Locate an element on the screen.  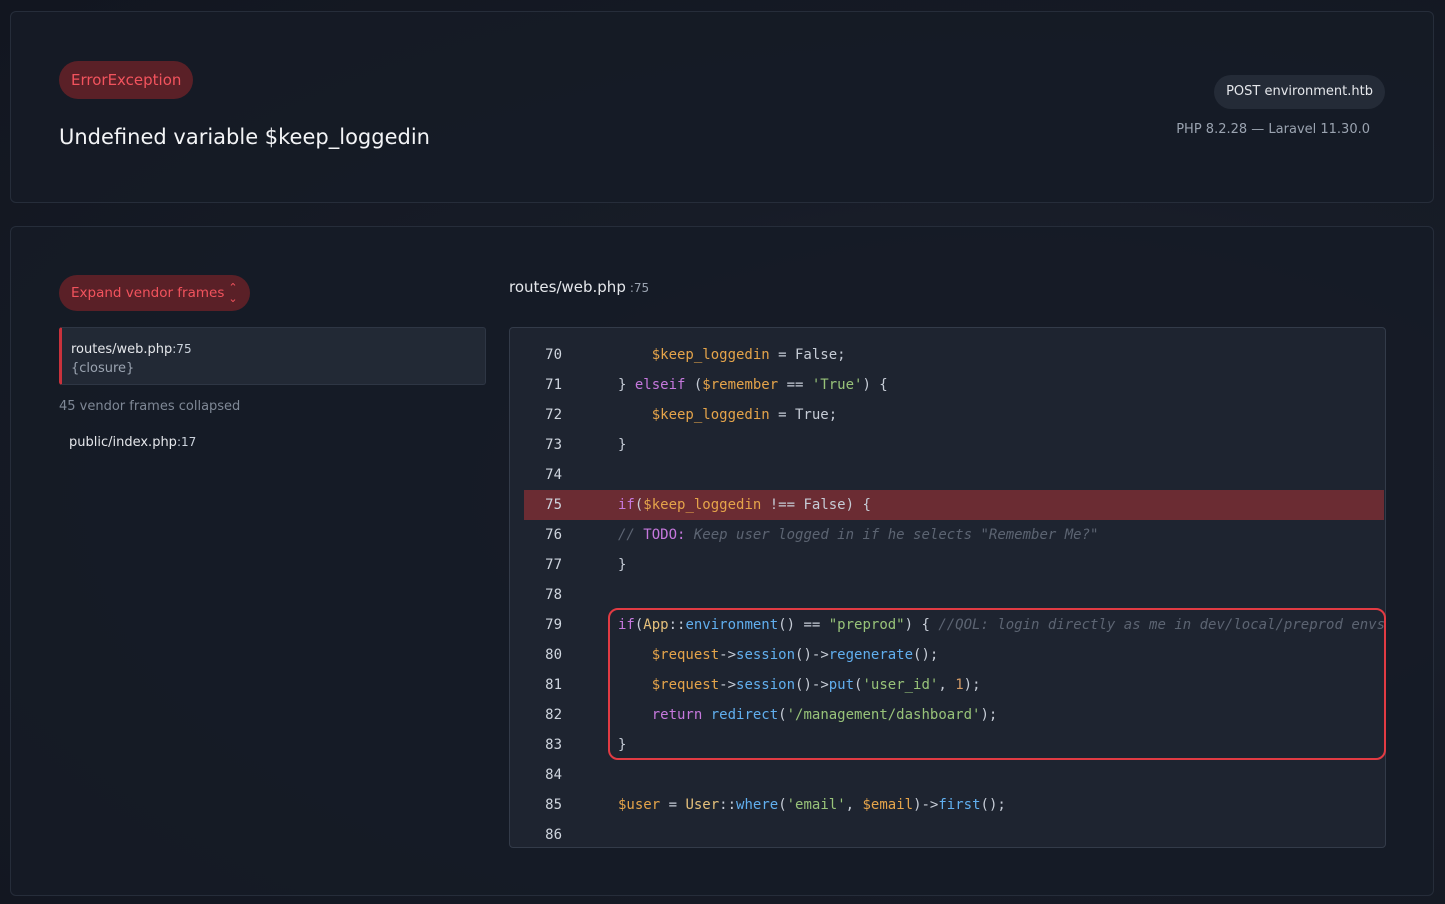
line-number: 82 is located at coordinates (553, 715).